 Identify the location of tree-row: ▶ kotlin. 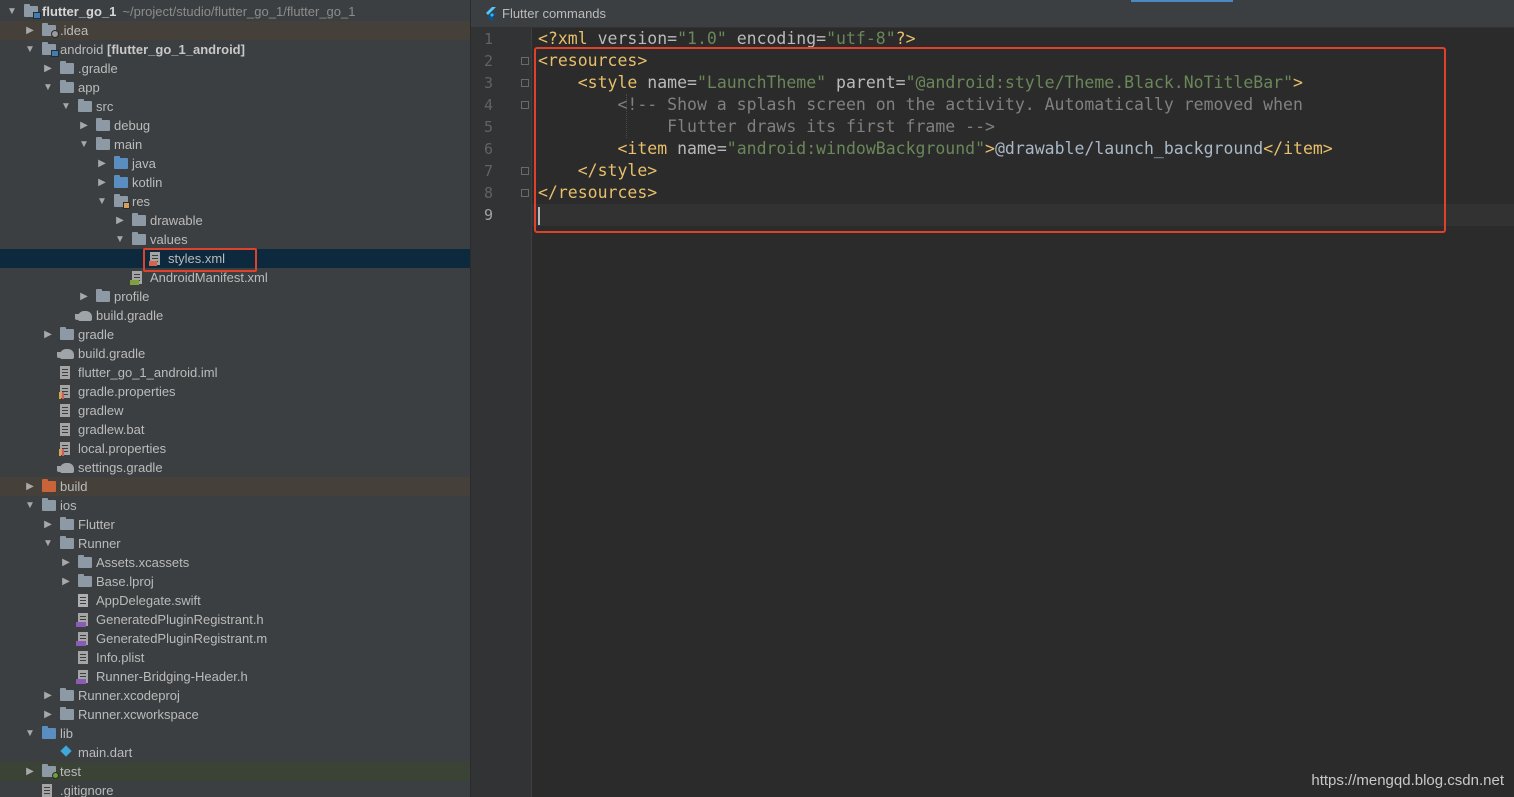
(235, 182).